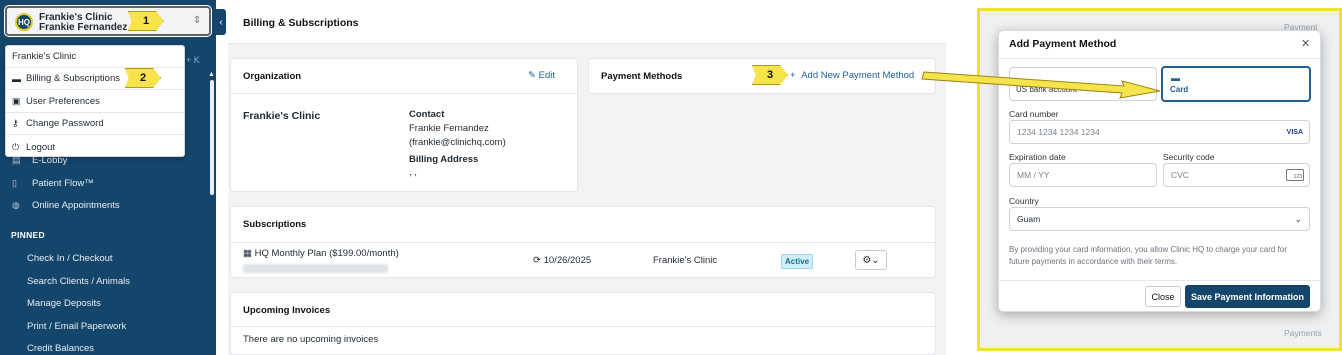 The height and width of the screenshot is (355, 1342). I want to click on menu-item-label: Billing & Subscriptions, so click(73, 78).